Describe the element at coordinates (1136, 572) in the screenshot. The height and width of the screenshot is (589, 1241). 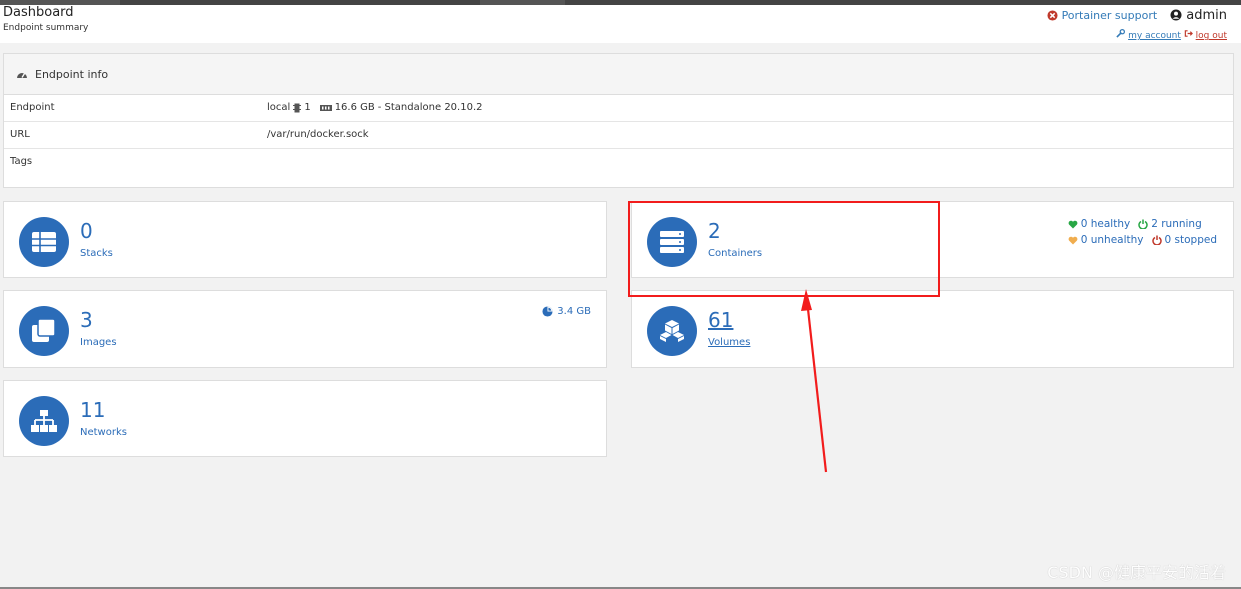
I see `watermark: CSDN @健康平安的活着` at that location.